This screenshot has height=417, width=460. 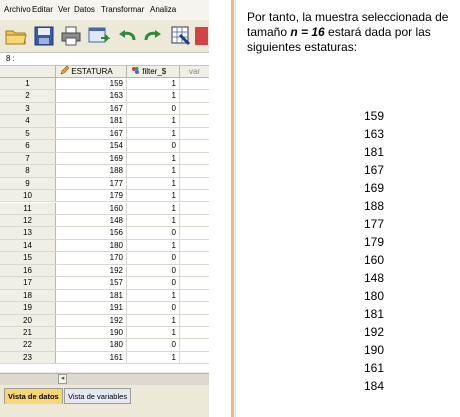 I want to click on row-number: 1, so click(x=28, y=84).